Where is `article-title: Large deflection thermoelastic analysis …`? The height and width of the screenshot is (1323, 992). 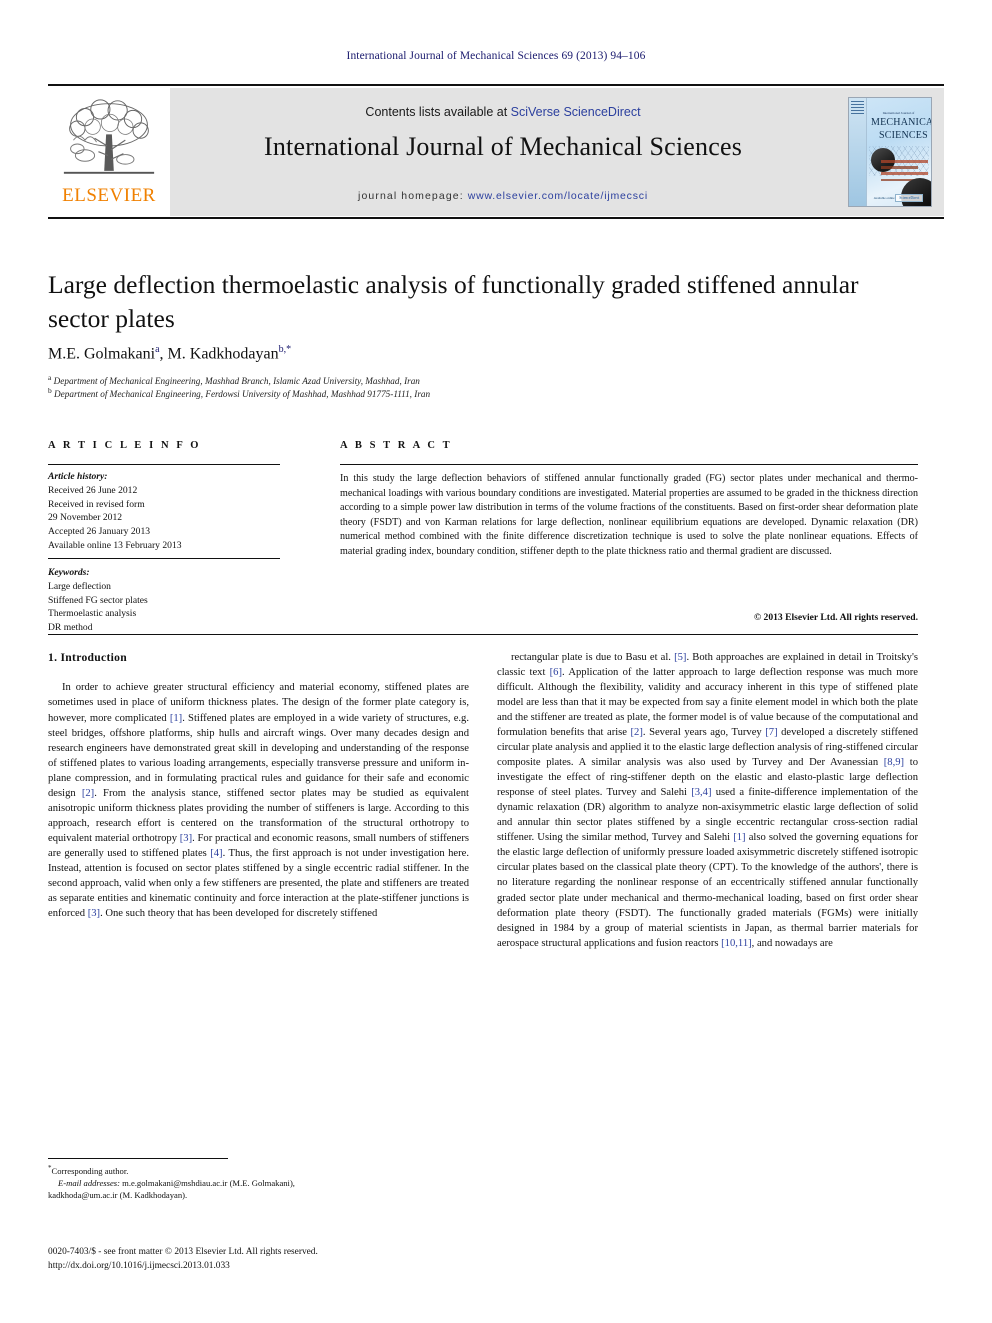 article-title: Large deflection thermoelastic analysis … is located at coordinates (453, 301).